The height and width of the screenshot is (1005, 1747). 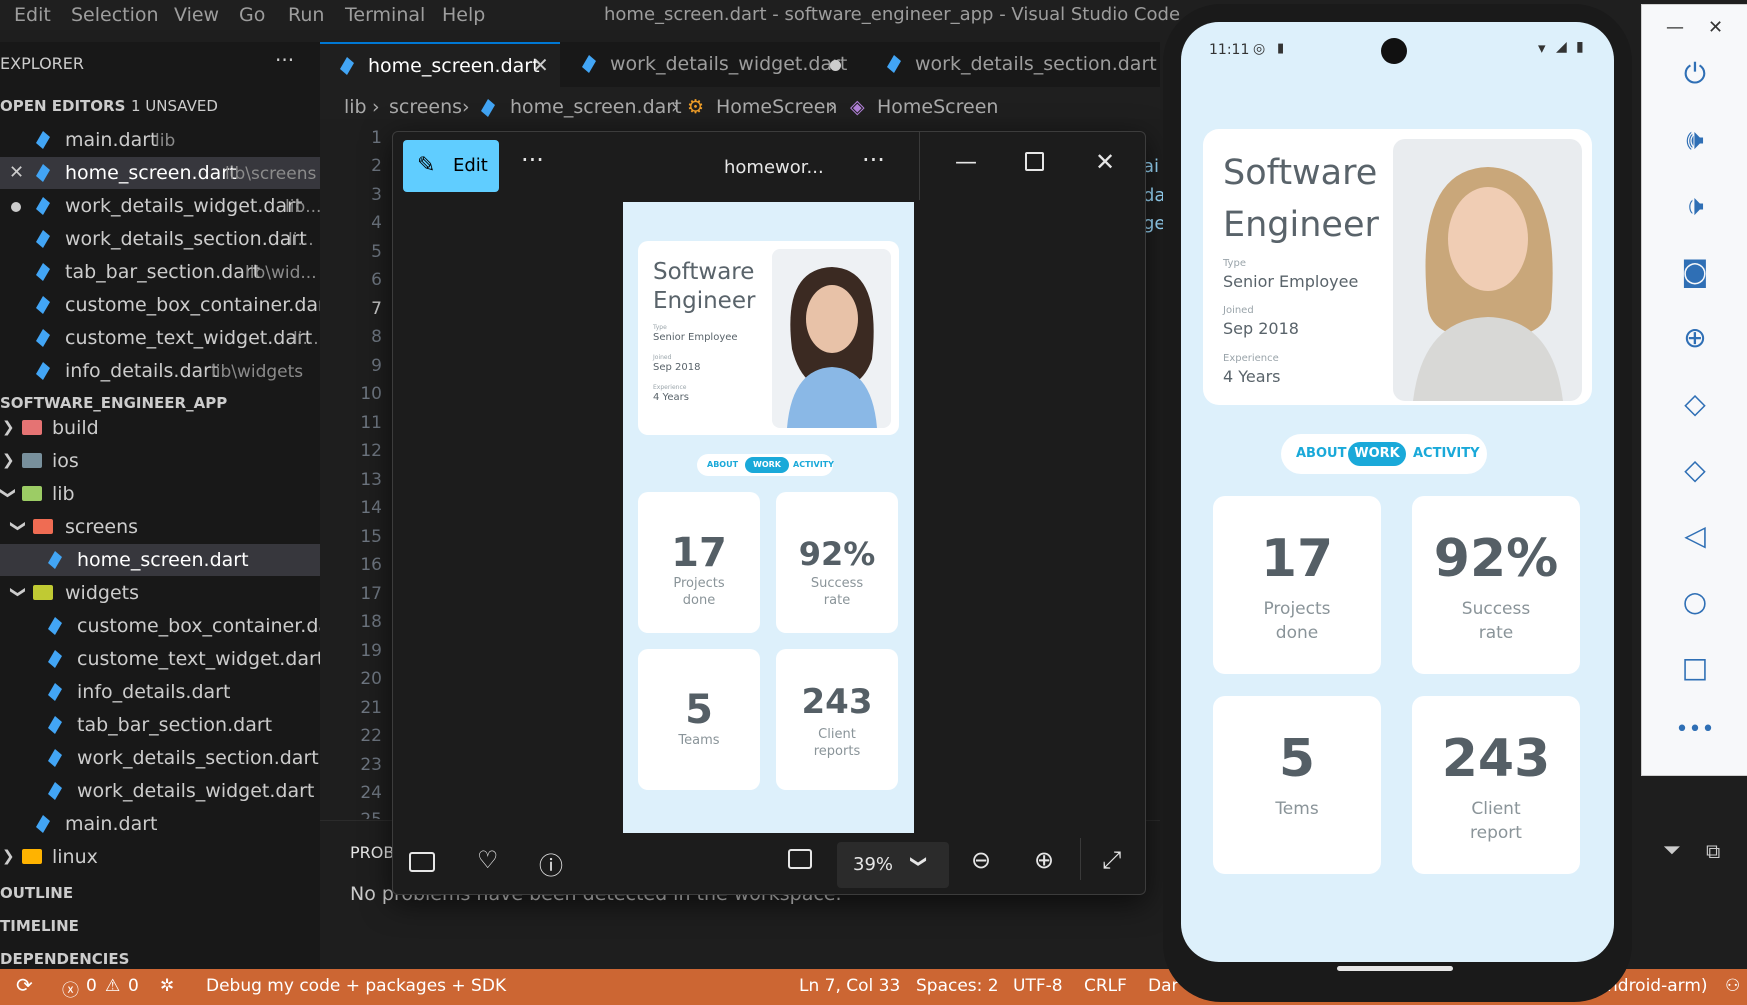 What do you see at coordinates (1694, 206) in the screenshot?
I see `volume-down-icon: 🕩` at bounding box center [1694, 206].